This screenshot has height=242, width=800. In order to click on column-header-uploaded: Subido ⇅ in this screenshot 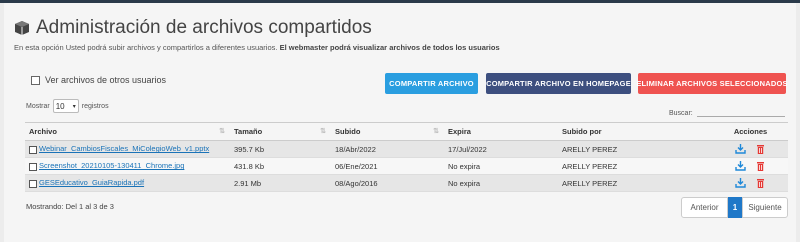, I will do `click(387, 131)`.